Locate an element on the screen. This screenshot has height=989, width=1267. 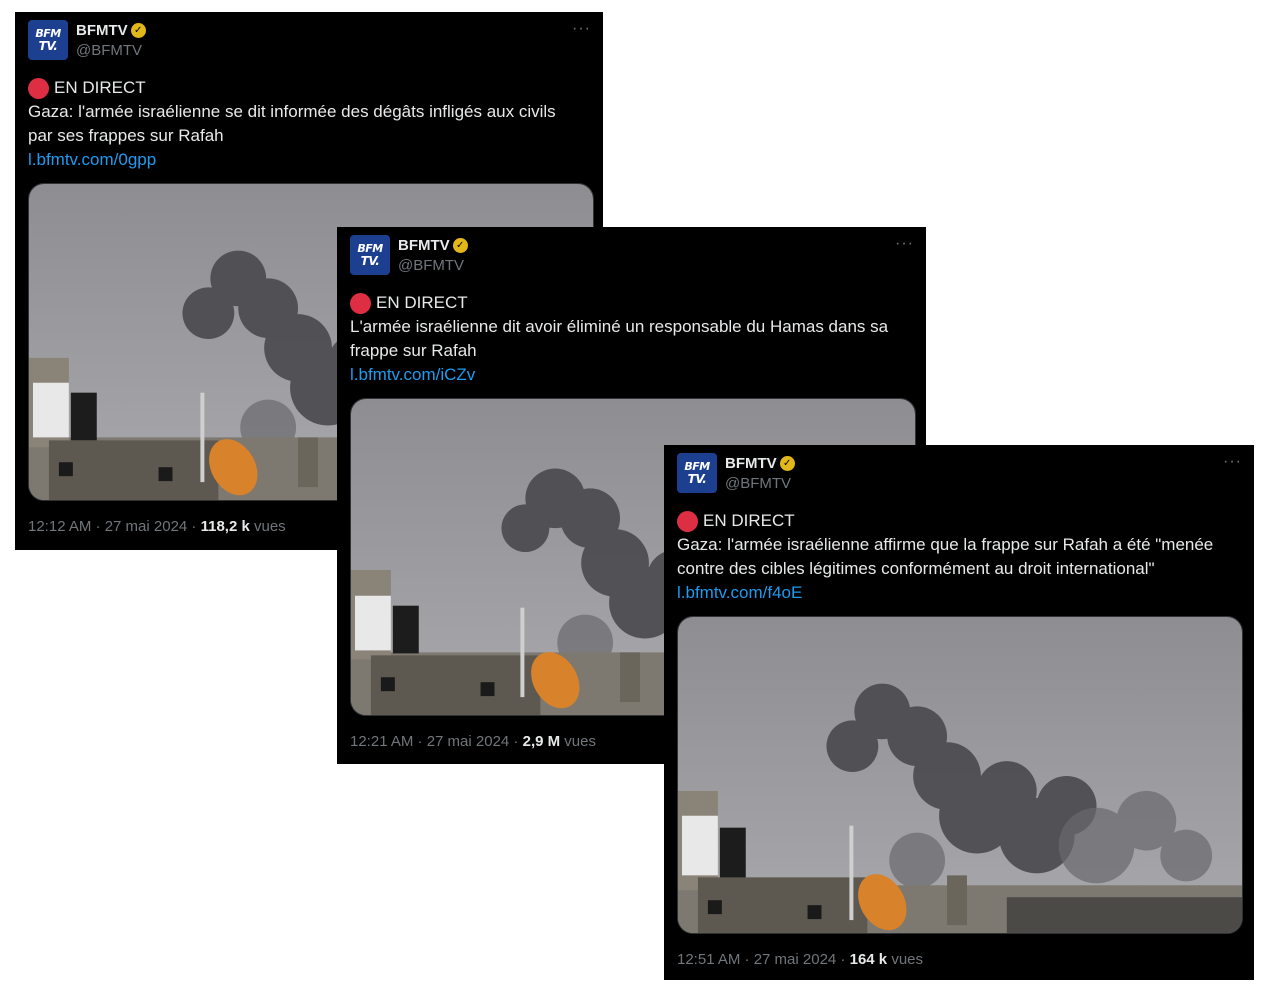
tweet-timestamp: 12:12 AM · 27 mai 2024 · is located at coordinates (114, 526).